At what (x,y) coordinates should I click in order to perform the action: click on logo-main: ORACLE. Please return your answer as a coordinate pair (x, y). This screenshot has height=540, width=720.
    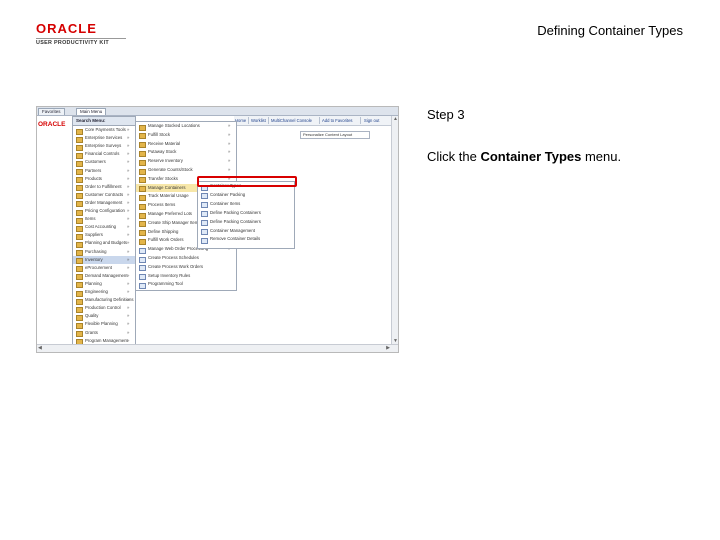
    Looking at the image, I should click on (66, 28).